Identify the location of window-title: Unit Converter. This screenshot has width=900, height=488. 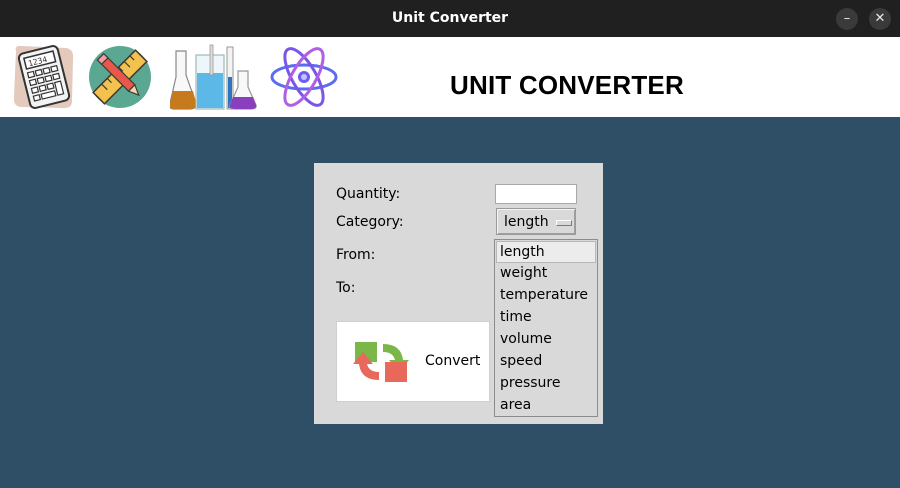
(450, 18).